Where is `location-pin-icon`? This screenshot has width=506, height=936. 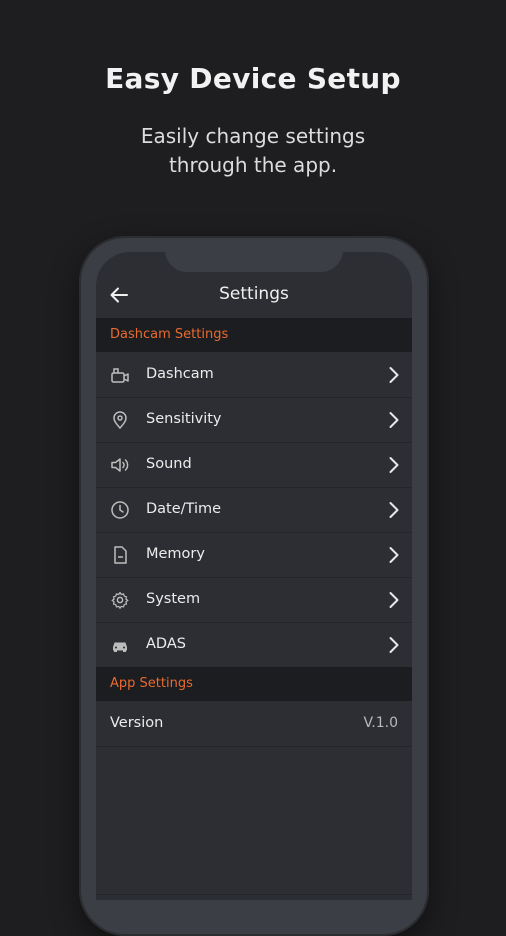 location-pin-icon is located at coordinates (120, 420).